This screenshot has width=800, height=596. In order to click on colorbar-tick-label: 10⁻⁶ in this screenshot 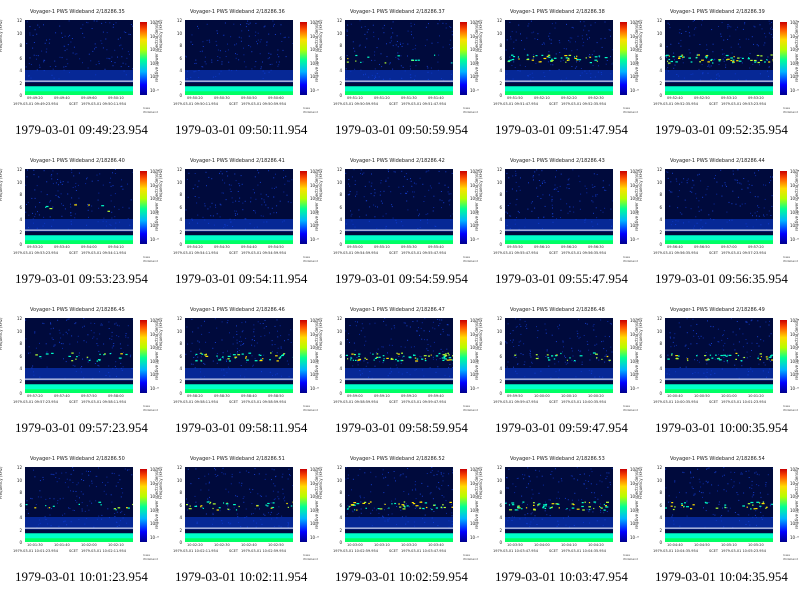, I will do `click(634, 239)`.